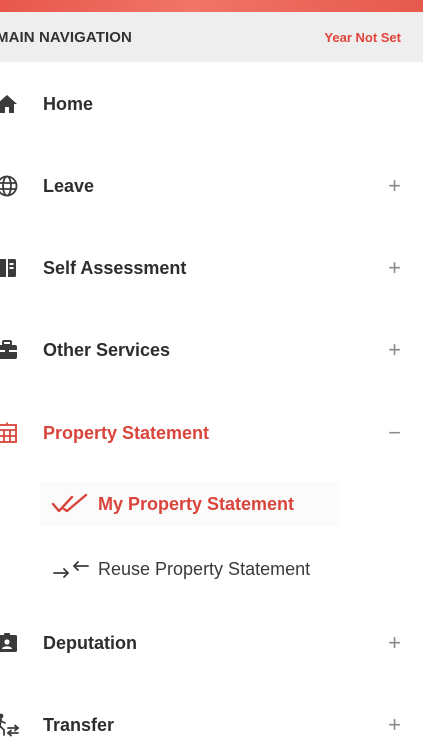 The height and width of the screenshot is (755, 423). What do you see at coordinates (69, 185) in the screenshot?
I see `menu-item-label: Leave` at bounding box center [69, 185].